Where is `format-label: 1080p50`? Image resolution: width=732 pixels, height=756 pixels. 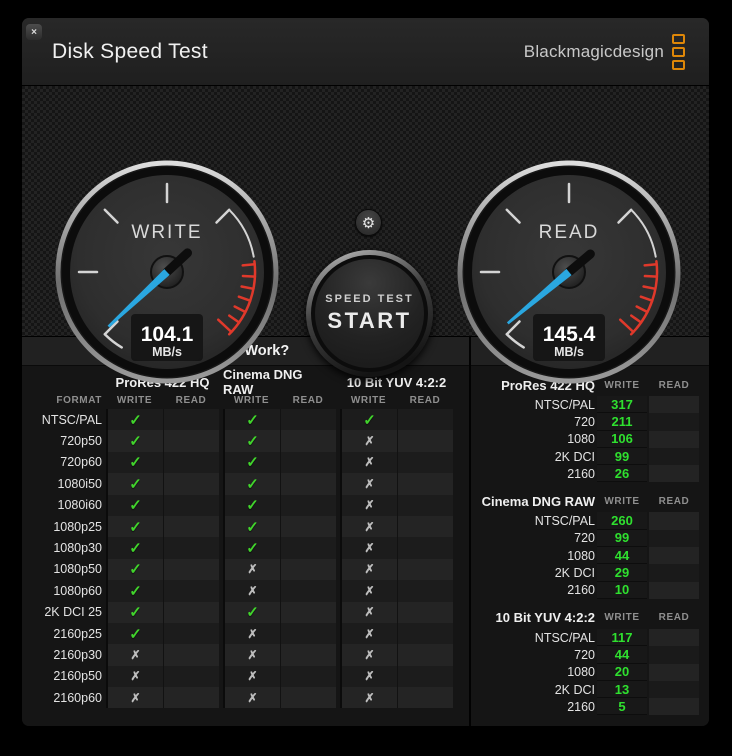
format-label: 1080p50 is located at coordinates (77, 569).